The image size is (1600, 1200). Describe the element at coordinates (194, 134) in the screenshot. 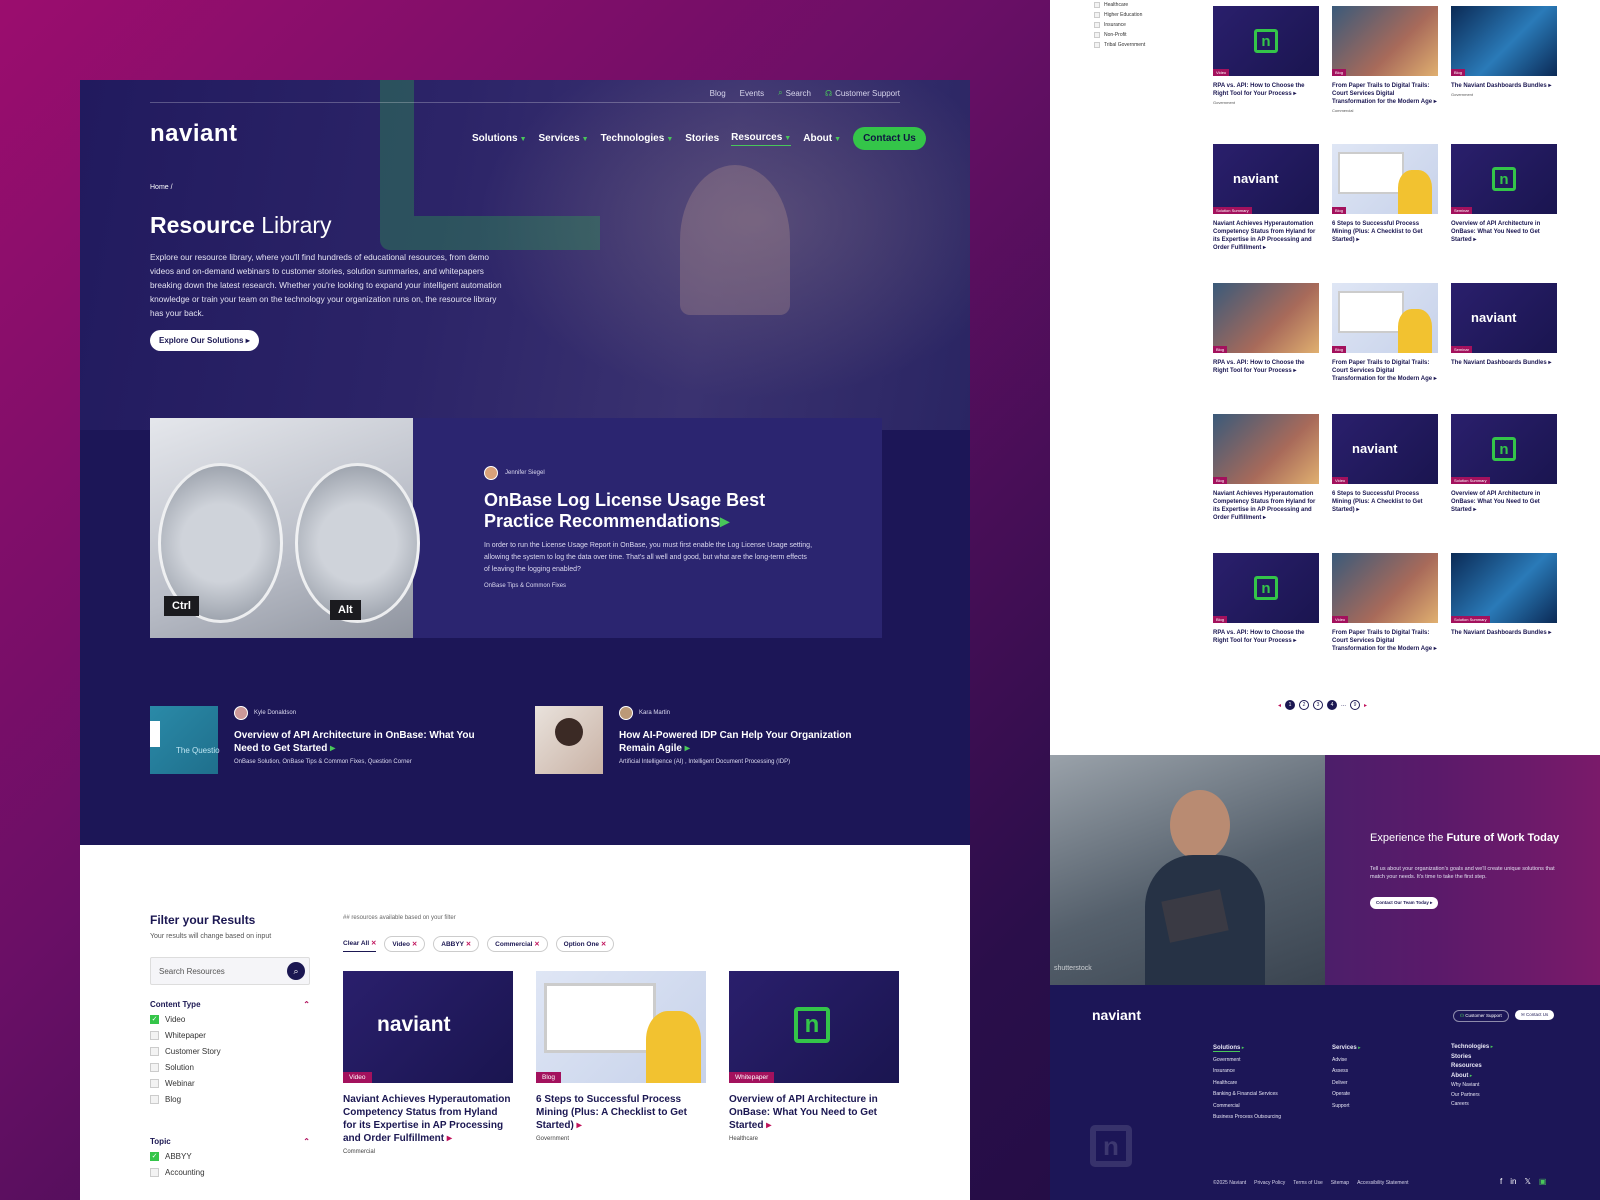

I see `naviant-logo: naviant` at that location.